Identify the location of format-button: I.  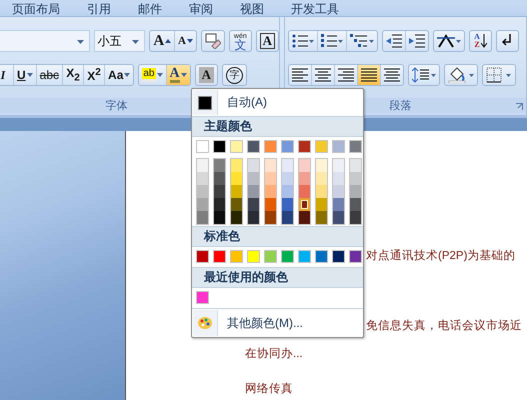
(7, 75).